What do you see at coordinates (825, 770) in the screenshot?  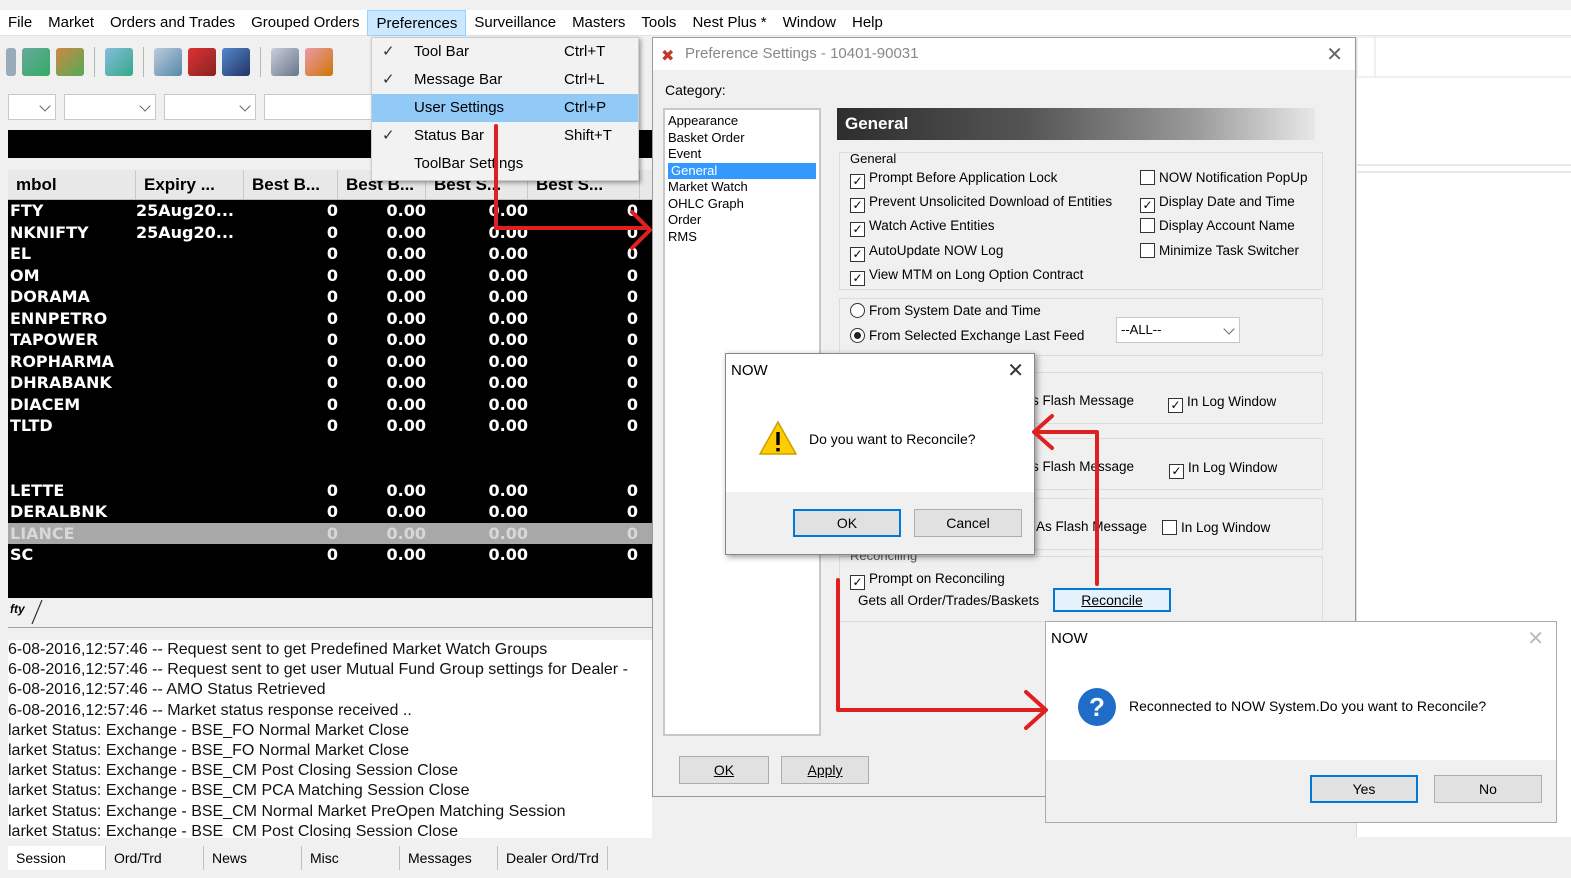 I see `apply-button: Apply` at bounding box center [825, 770].